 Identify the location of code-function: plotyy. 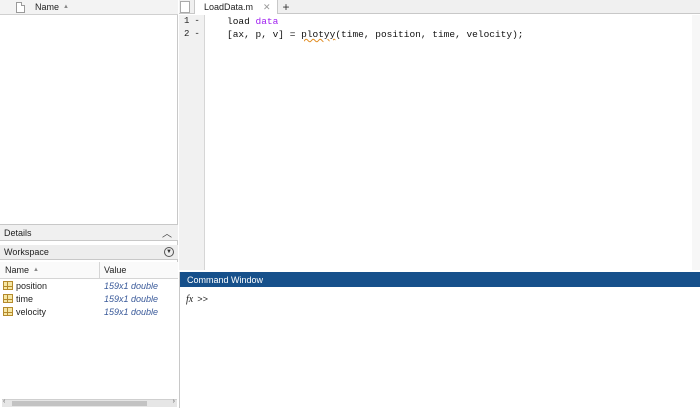
(318, 34).